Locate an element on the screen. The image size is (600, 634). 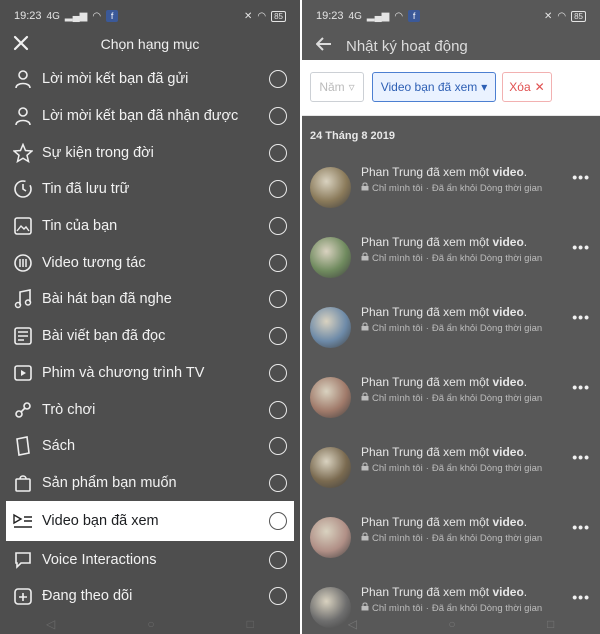
category-item: Bài hát bạn đã nghe is located at coordinates (150, 299).